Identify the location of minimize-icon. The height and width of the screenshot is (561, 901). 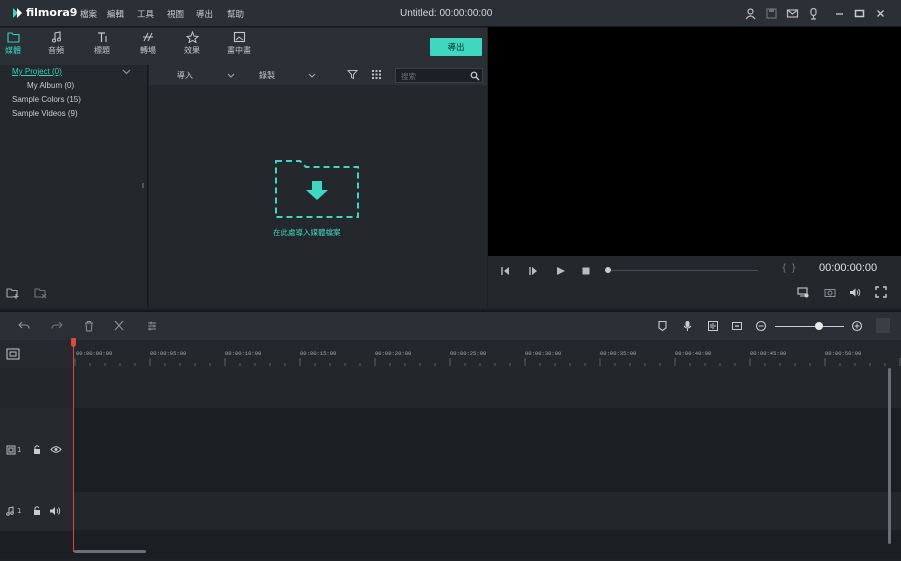
(839, 13).